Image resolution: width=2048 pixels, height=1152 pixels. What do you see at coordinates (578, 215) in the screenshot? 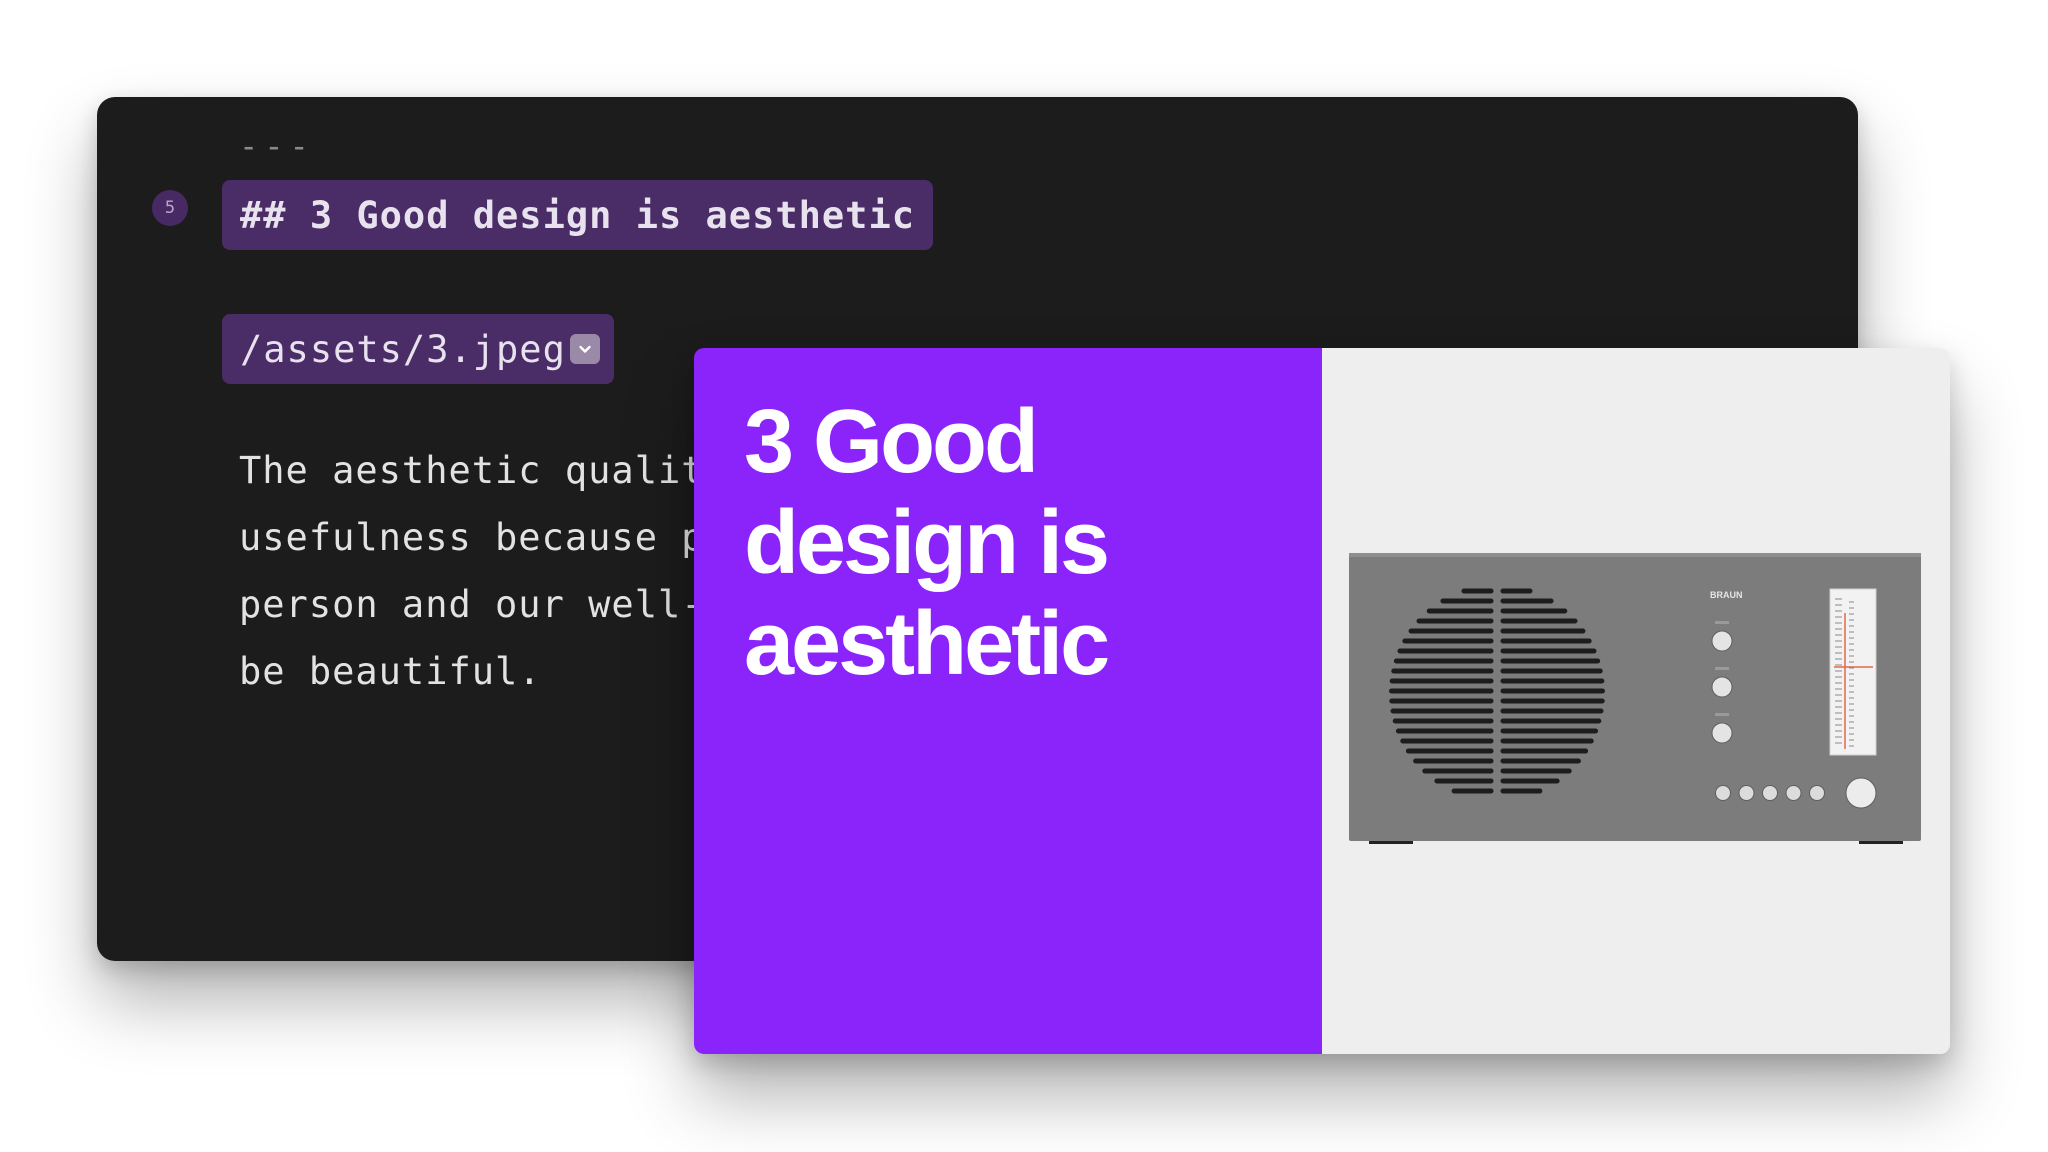
I see `slide-heading-line: ## 3 Good design is aesthetic` at bounding box center [578, 215].